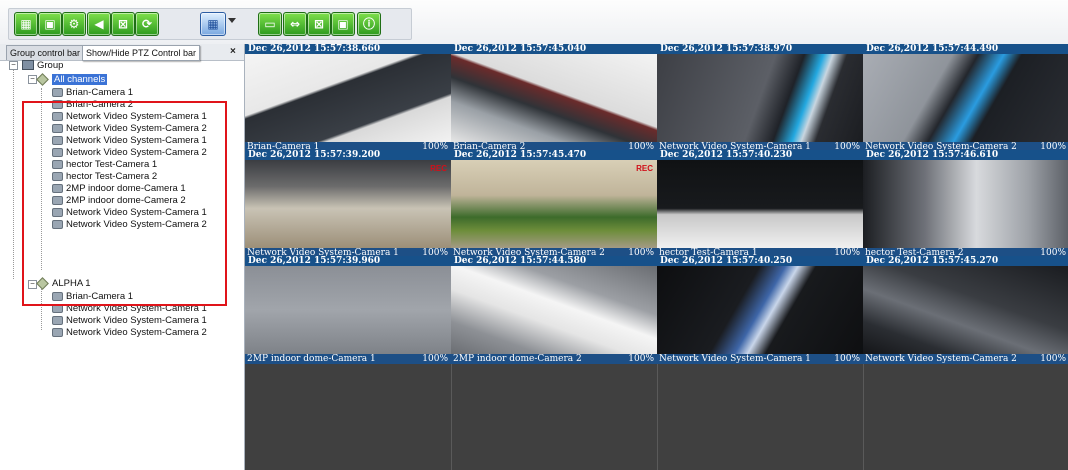 The height and width of the screenshot is (470, 1068). I want to click on channel-timestamp: Dec 26,2012 15:57:38.970, so click(760, 49).